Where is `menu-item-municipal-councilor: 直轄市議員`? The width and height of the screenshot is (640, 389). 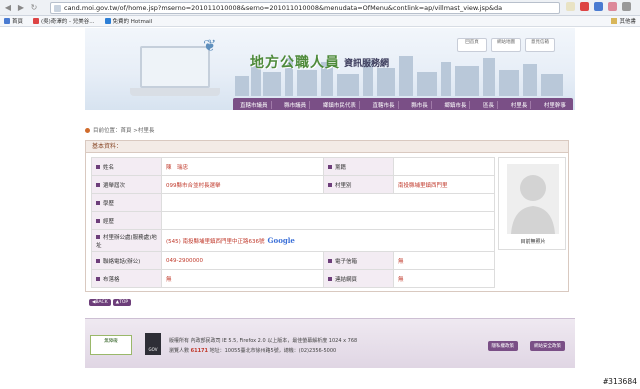 menu-item-municipal-councilor: 直轄市議員 is located at coordinates (254, 105).